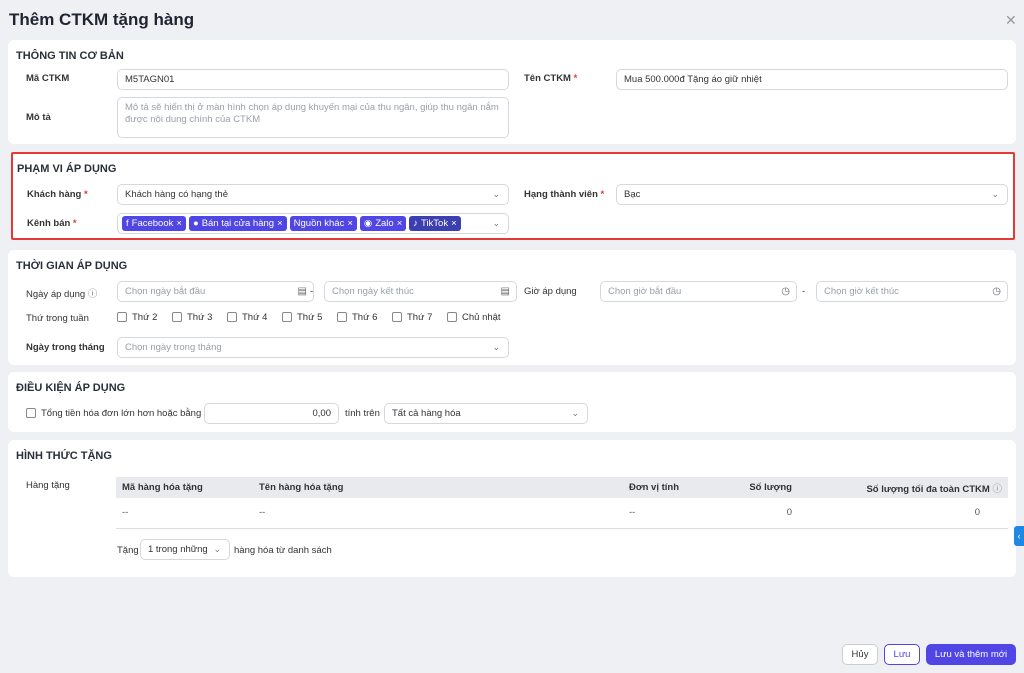 Image resolution: width=1024 pixels, height=673 pixels. I want to click on give-suffix: hàng hóa từ danh sách, so click(283, 550).